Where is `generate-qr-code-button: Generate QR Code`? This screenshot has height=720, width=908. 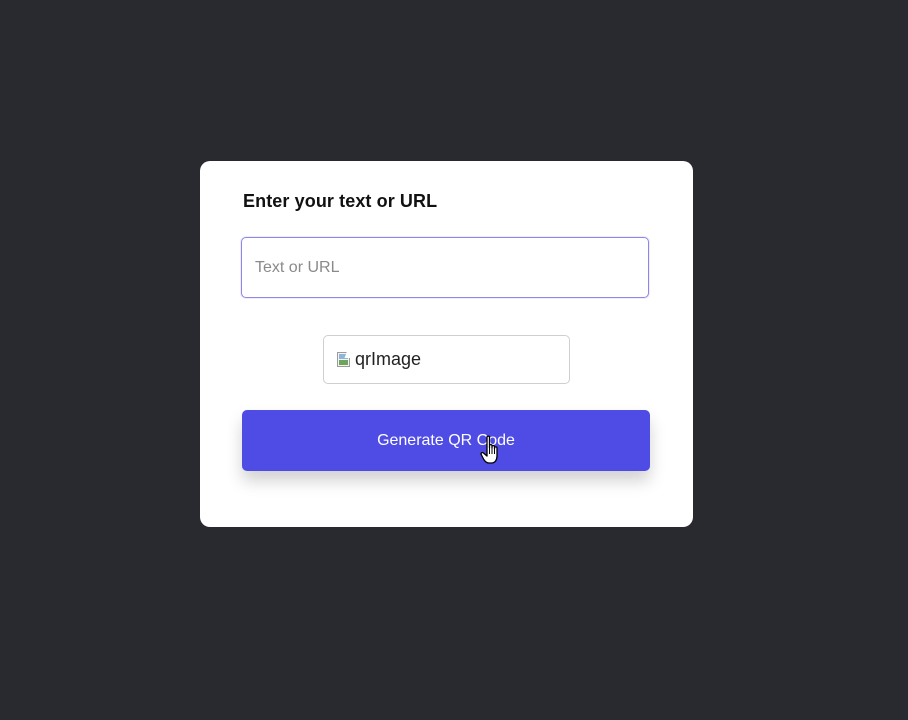 generate-qr-code-button: Generate QR Code is located at coordinates (446, 440).